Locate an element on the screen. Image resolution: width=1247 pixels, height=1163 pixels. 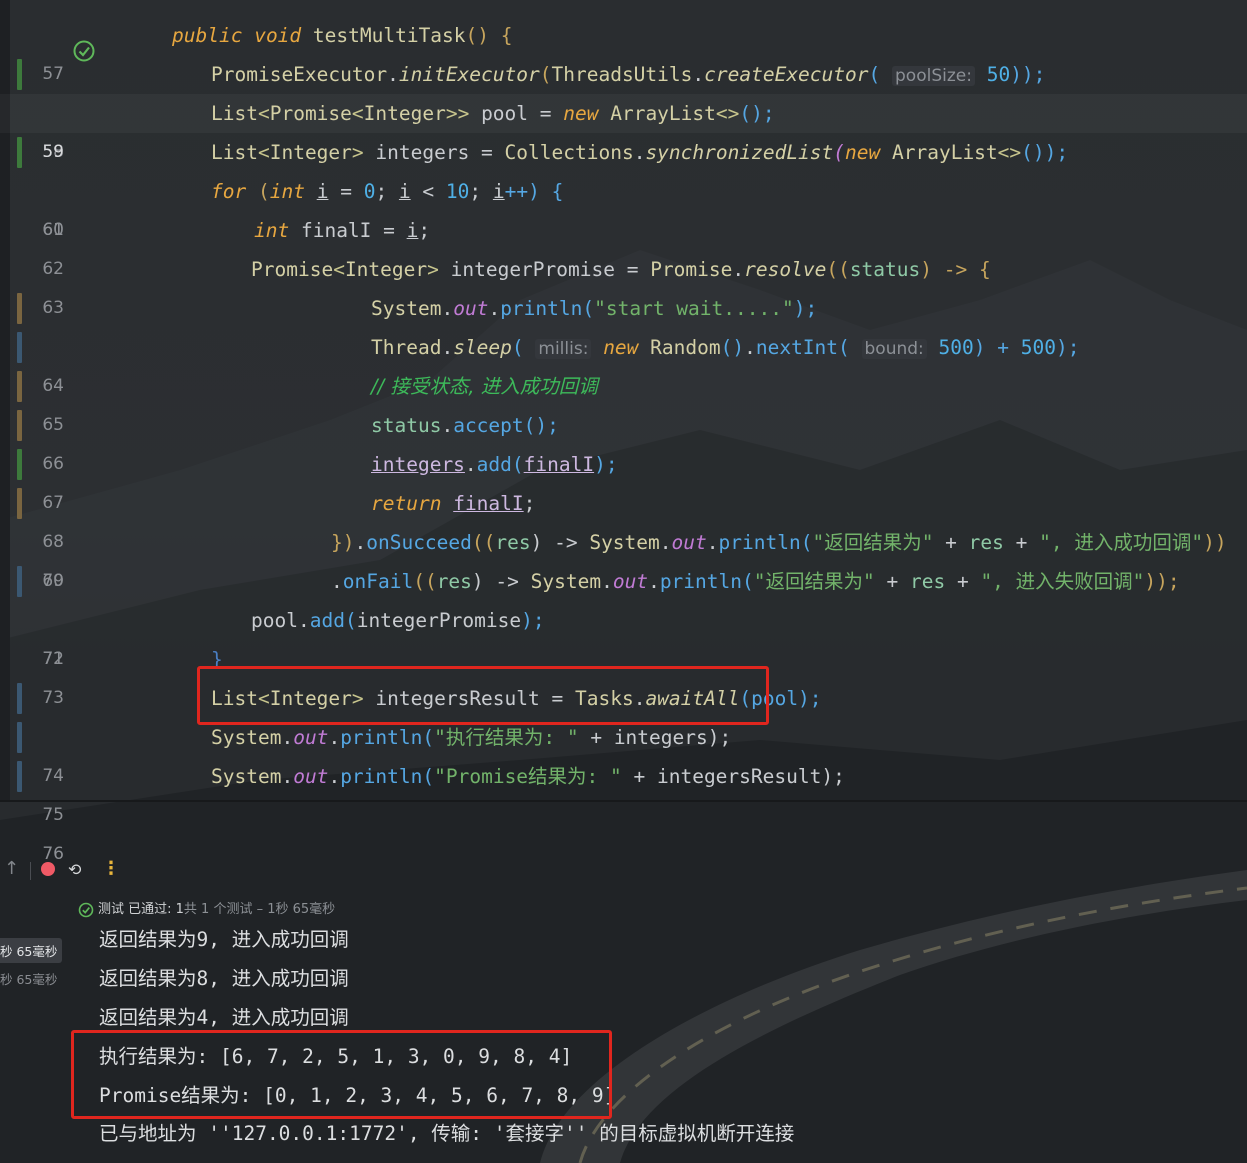
code-line: 68 integers.add(finalI); is located at coordinates (623, 498).